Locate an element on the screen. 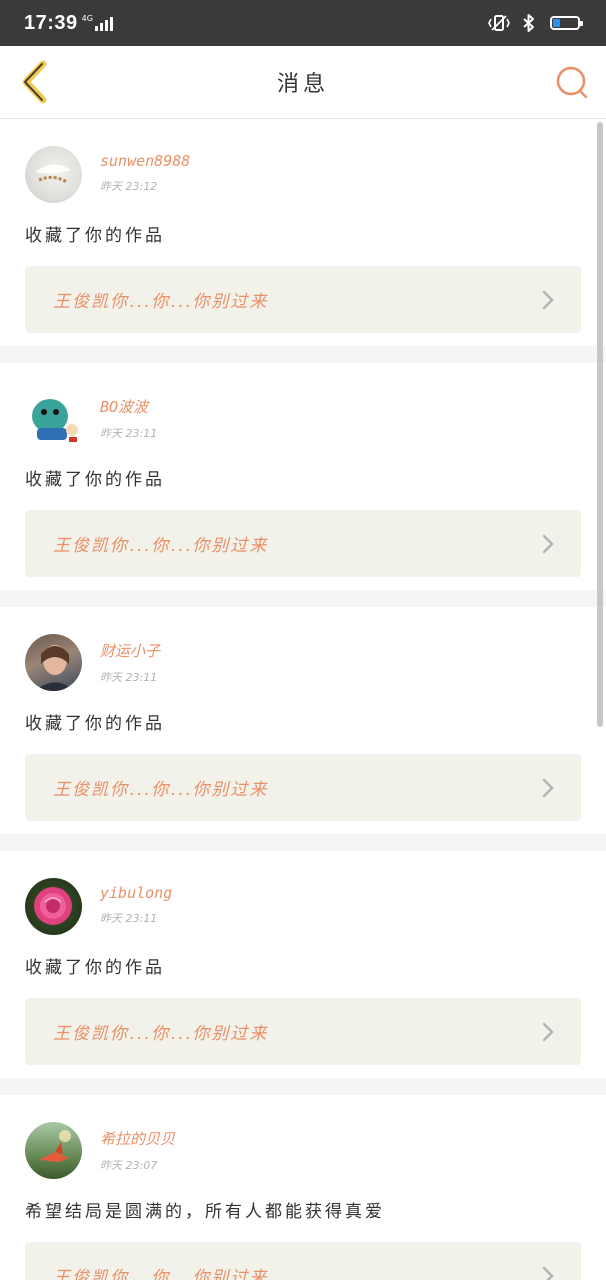 The height and width of the screenshot is (1280, 606). username-link: BO波波 is located at coordinates (128, 406).